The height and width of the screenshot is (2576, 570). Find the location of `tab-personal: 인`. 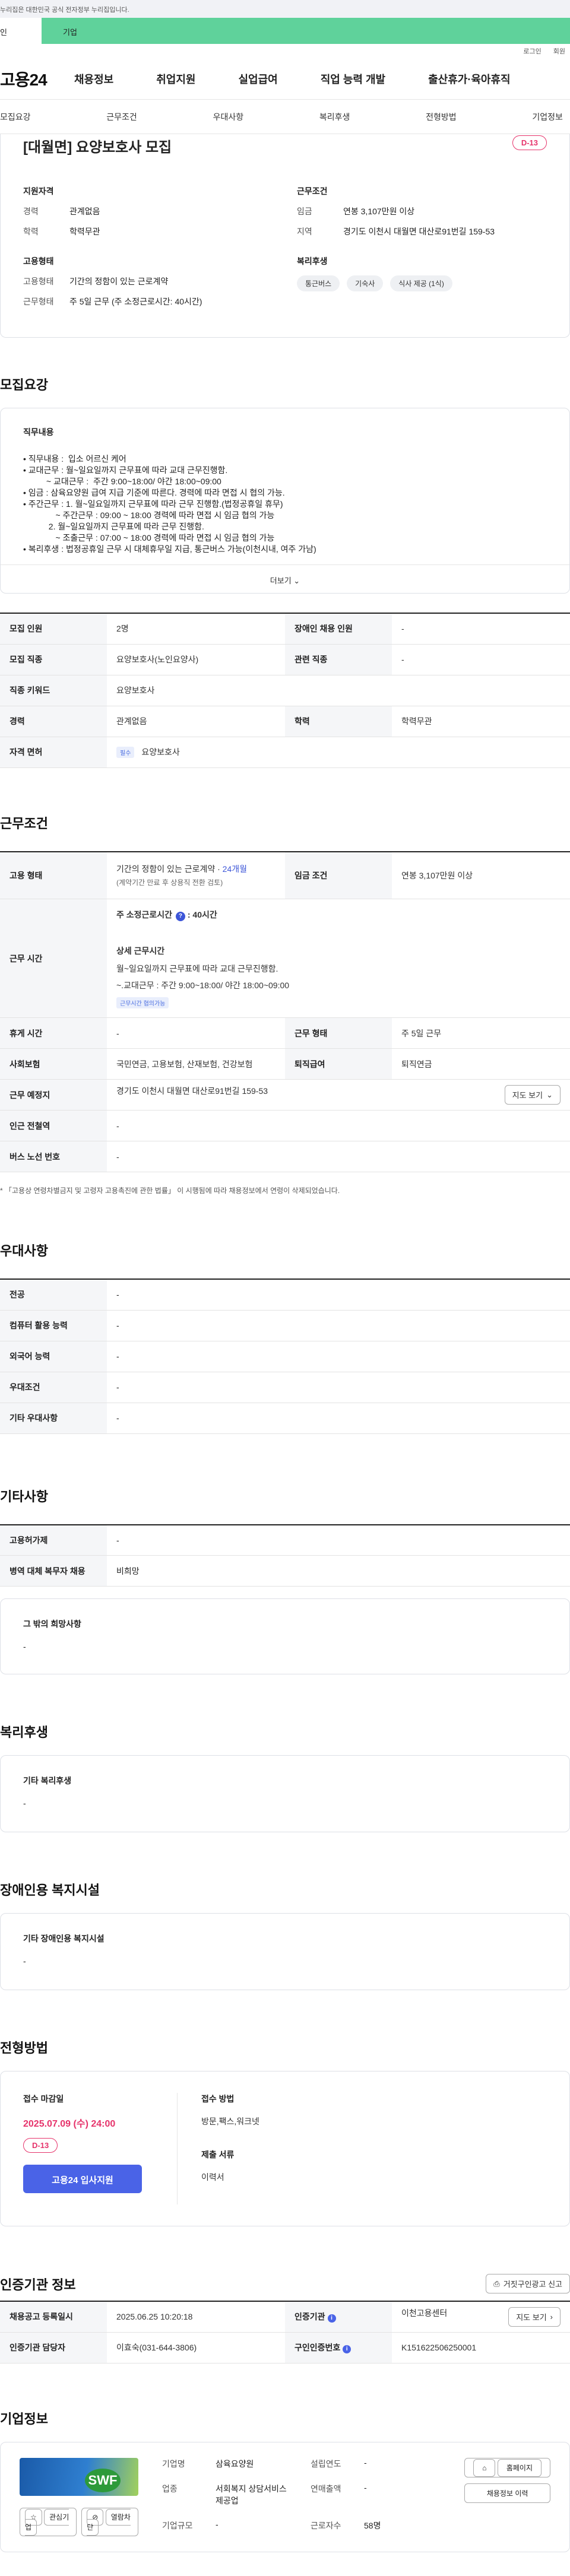

tab-personal: 인 is located at coordinates (21, 31).